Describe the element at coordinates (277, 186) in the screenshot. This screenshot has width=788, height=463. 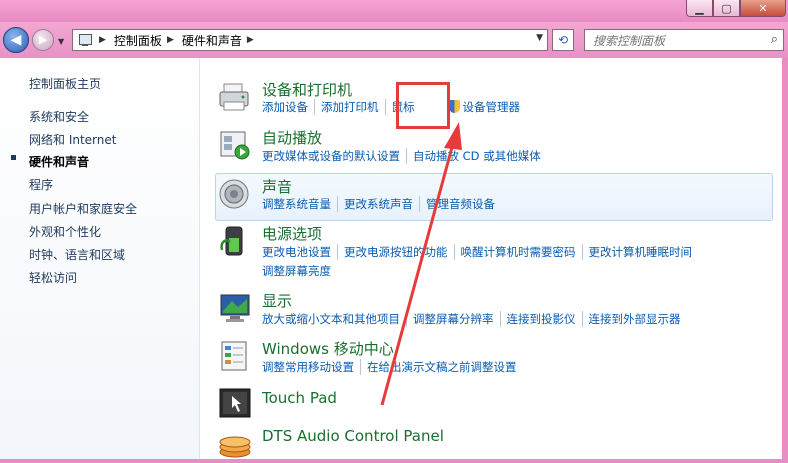
I see `category-title-sound: 声音` at that location.